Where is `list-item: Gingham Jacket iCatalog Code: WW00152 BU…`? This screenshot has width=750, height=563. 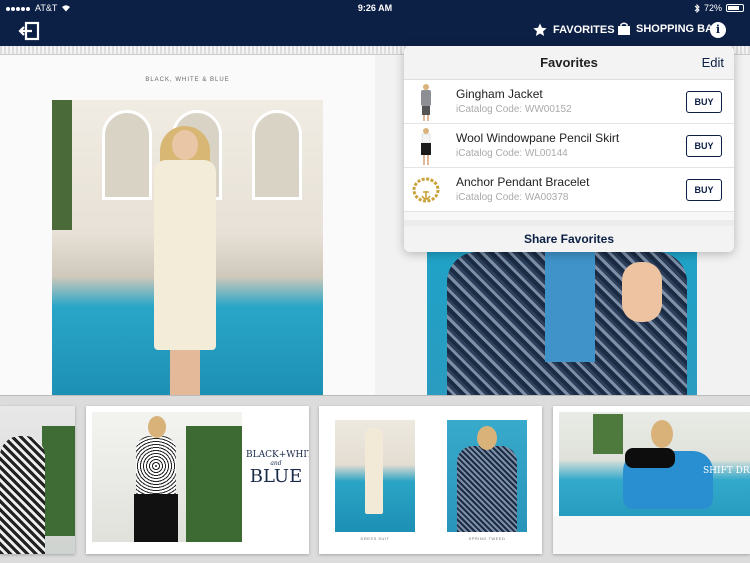 list-item: Gingham Jacket iCatalog Code: WW00152 BU… is located at coordinates (569, 102).